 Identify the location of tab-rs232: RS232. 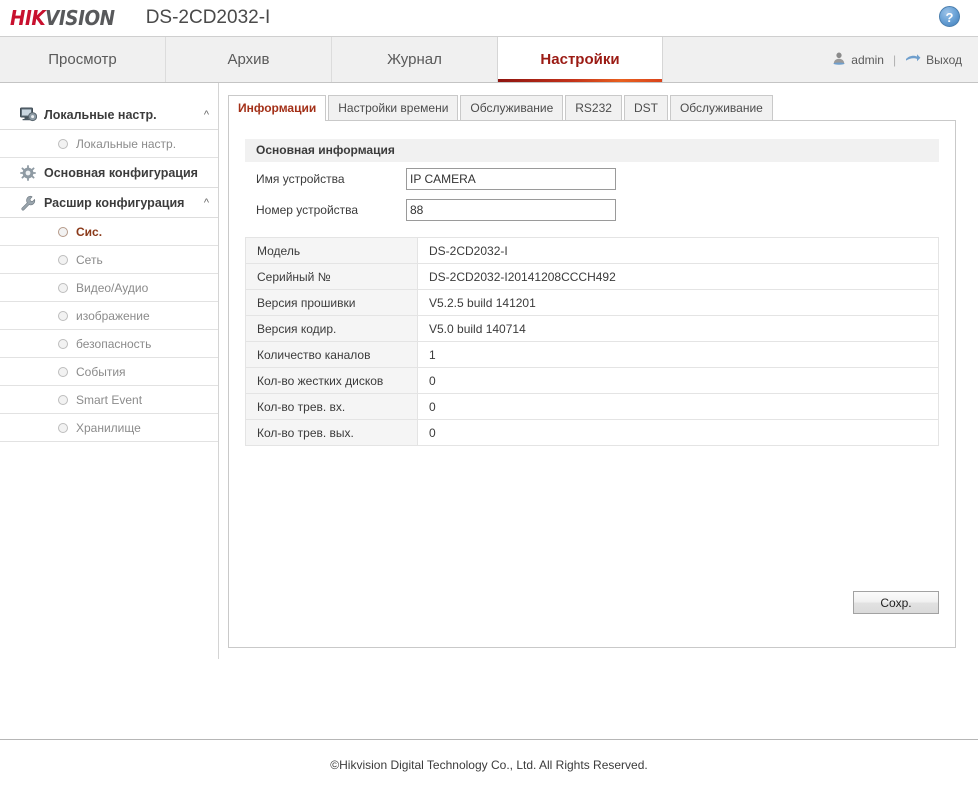
(593, 107).